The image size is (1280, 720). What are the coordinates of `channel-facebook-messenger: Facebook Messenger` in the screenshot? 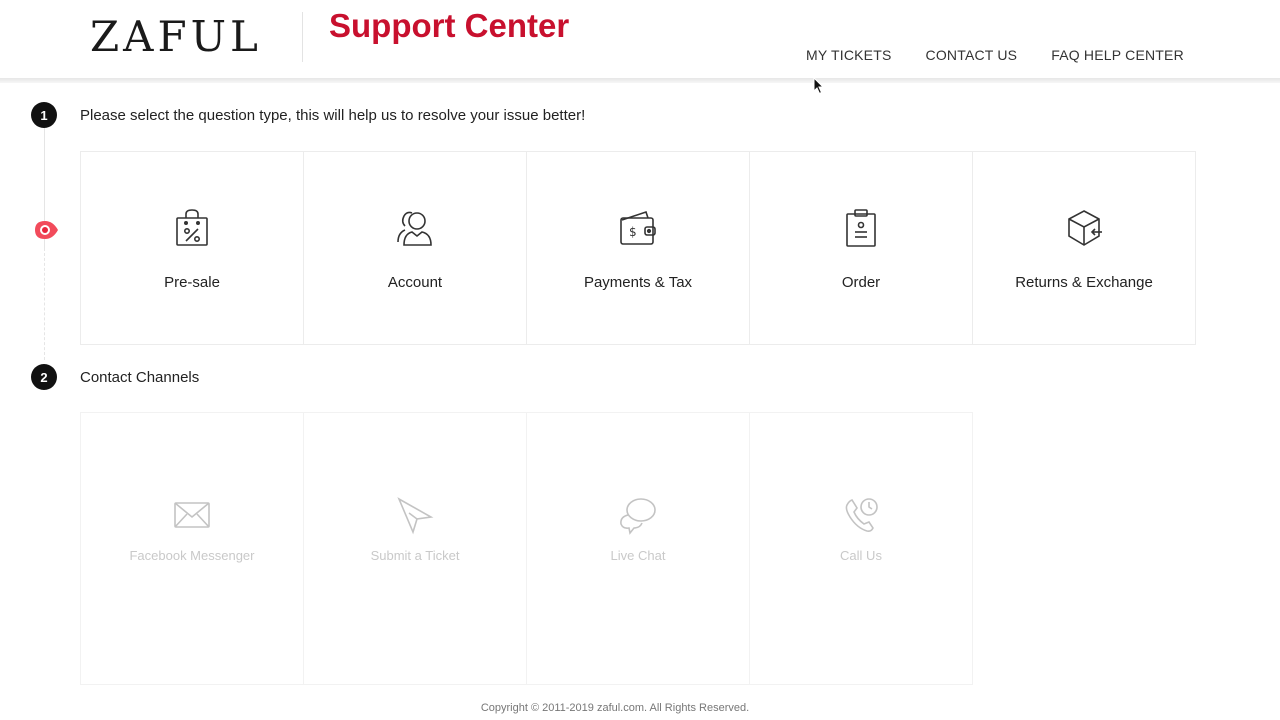 It's located at (192, 548).